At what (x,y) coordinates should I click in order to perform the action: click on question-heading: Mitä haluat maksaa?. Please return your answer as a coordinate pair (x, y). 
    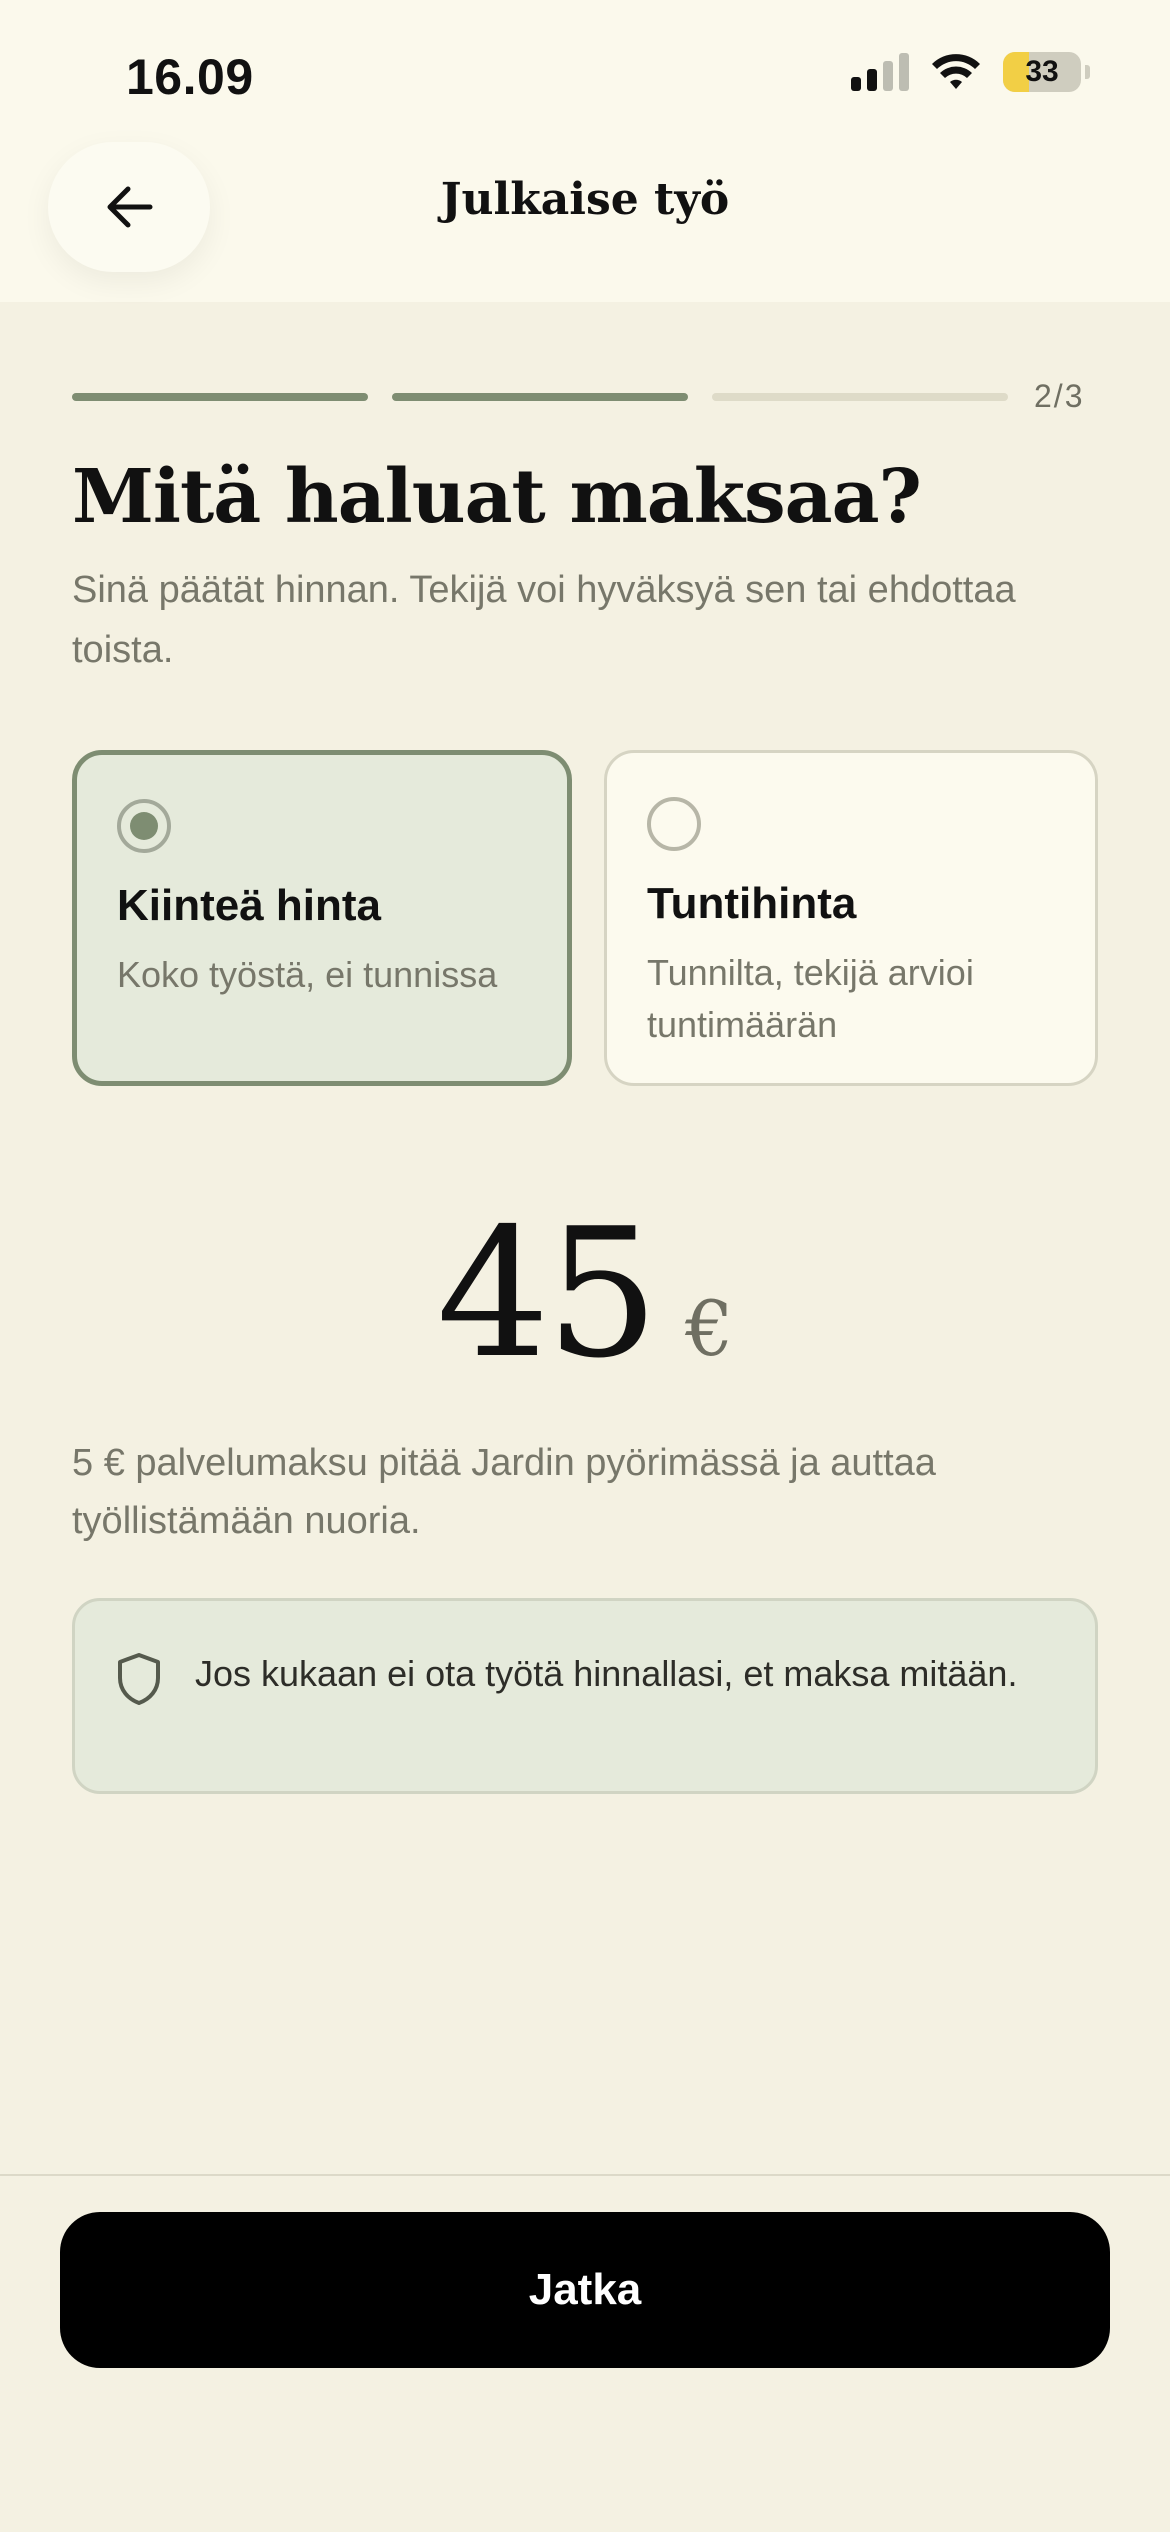
    Looking at the image, I should click on (497, 497).